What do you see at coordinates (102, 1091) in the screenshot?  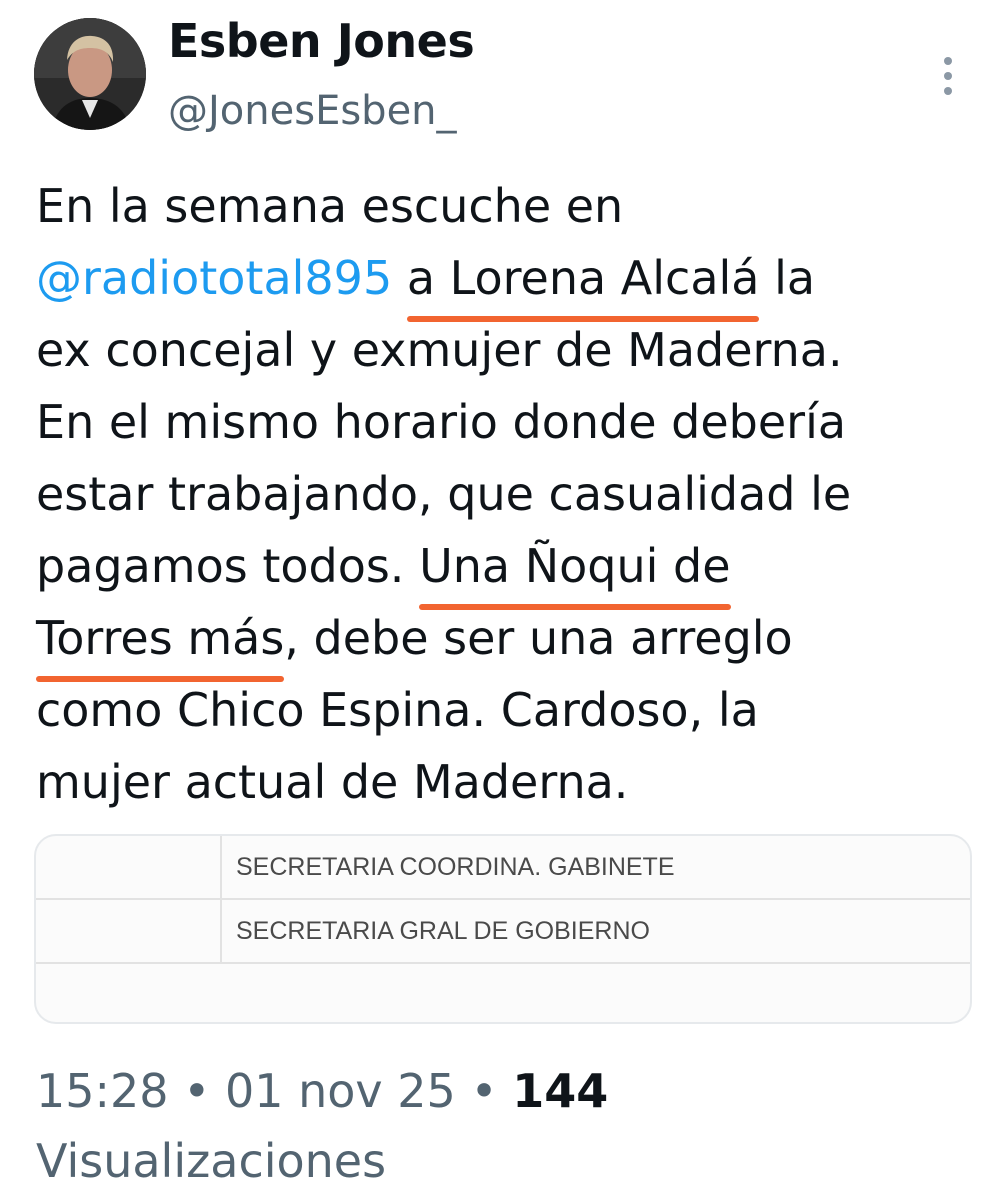 I see `tweet-time: 15:28` at bounding box center [102, 1091].